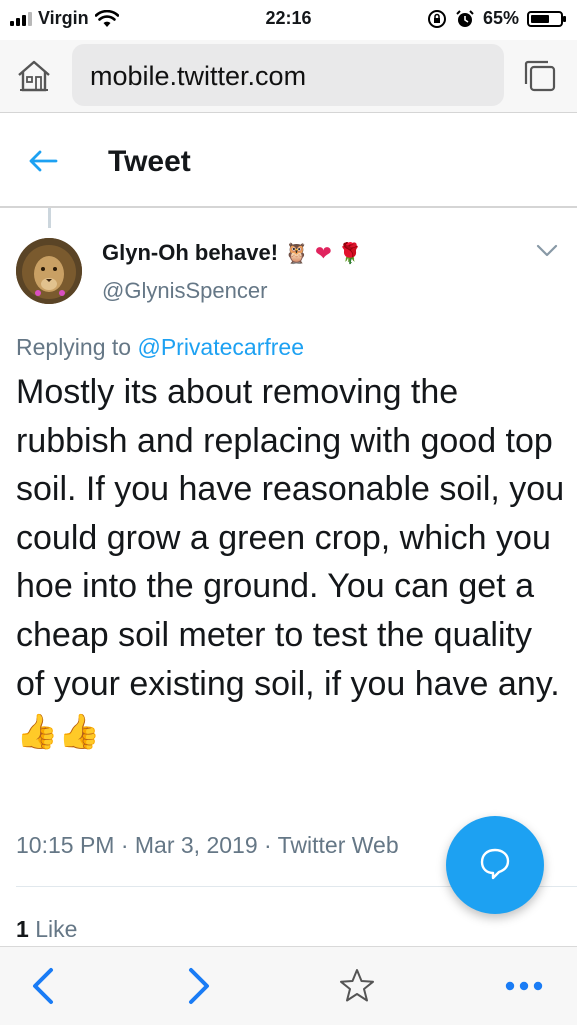 This screenshot has width=577, height=1025. Describe the element at coordinates (288, 20) in the screenshot. I see `status-bar: Virgin 22:16 65%` at that location.